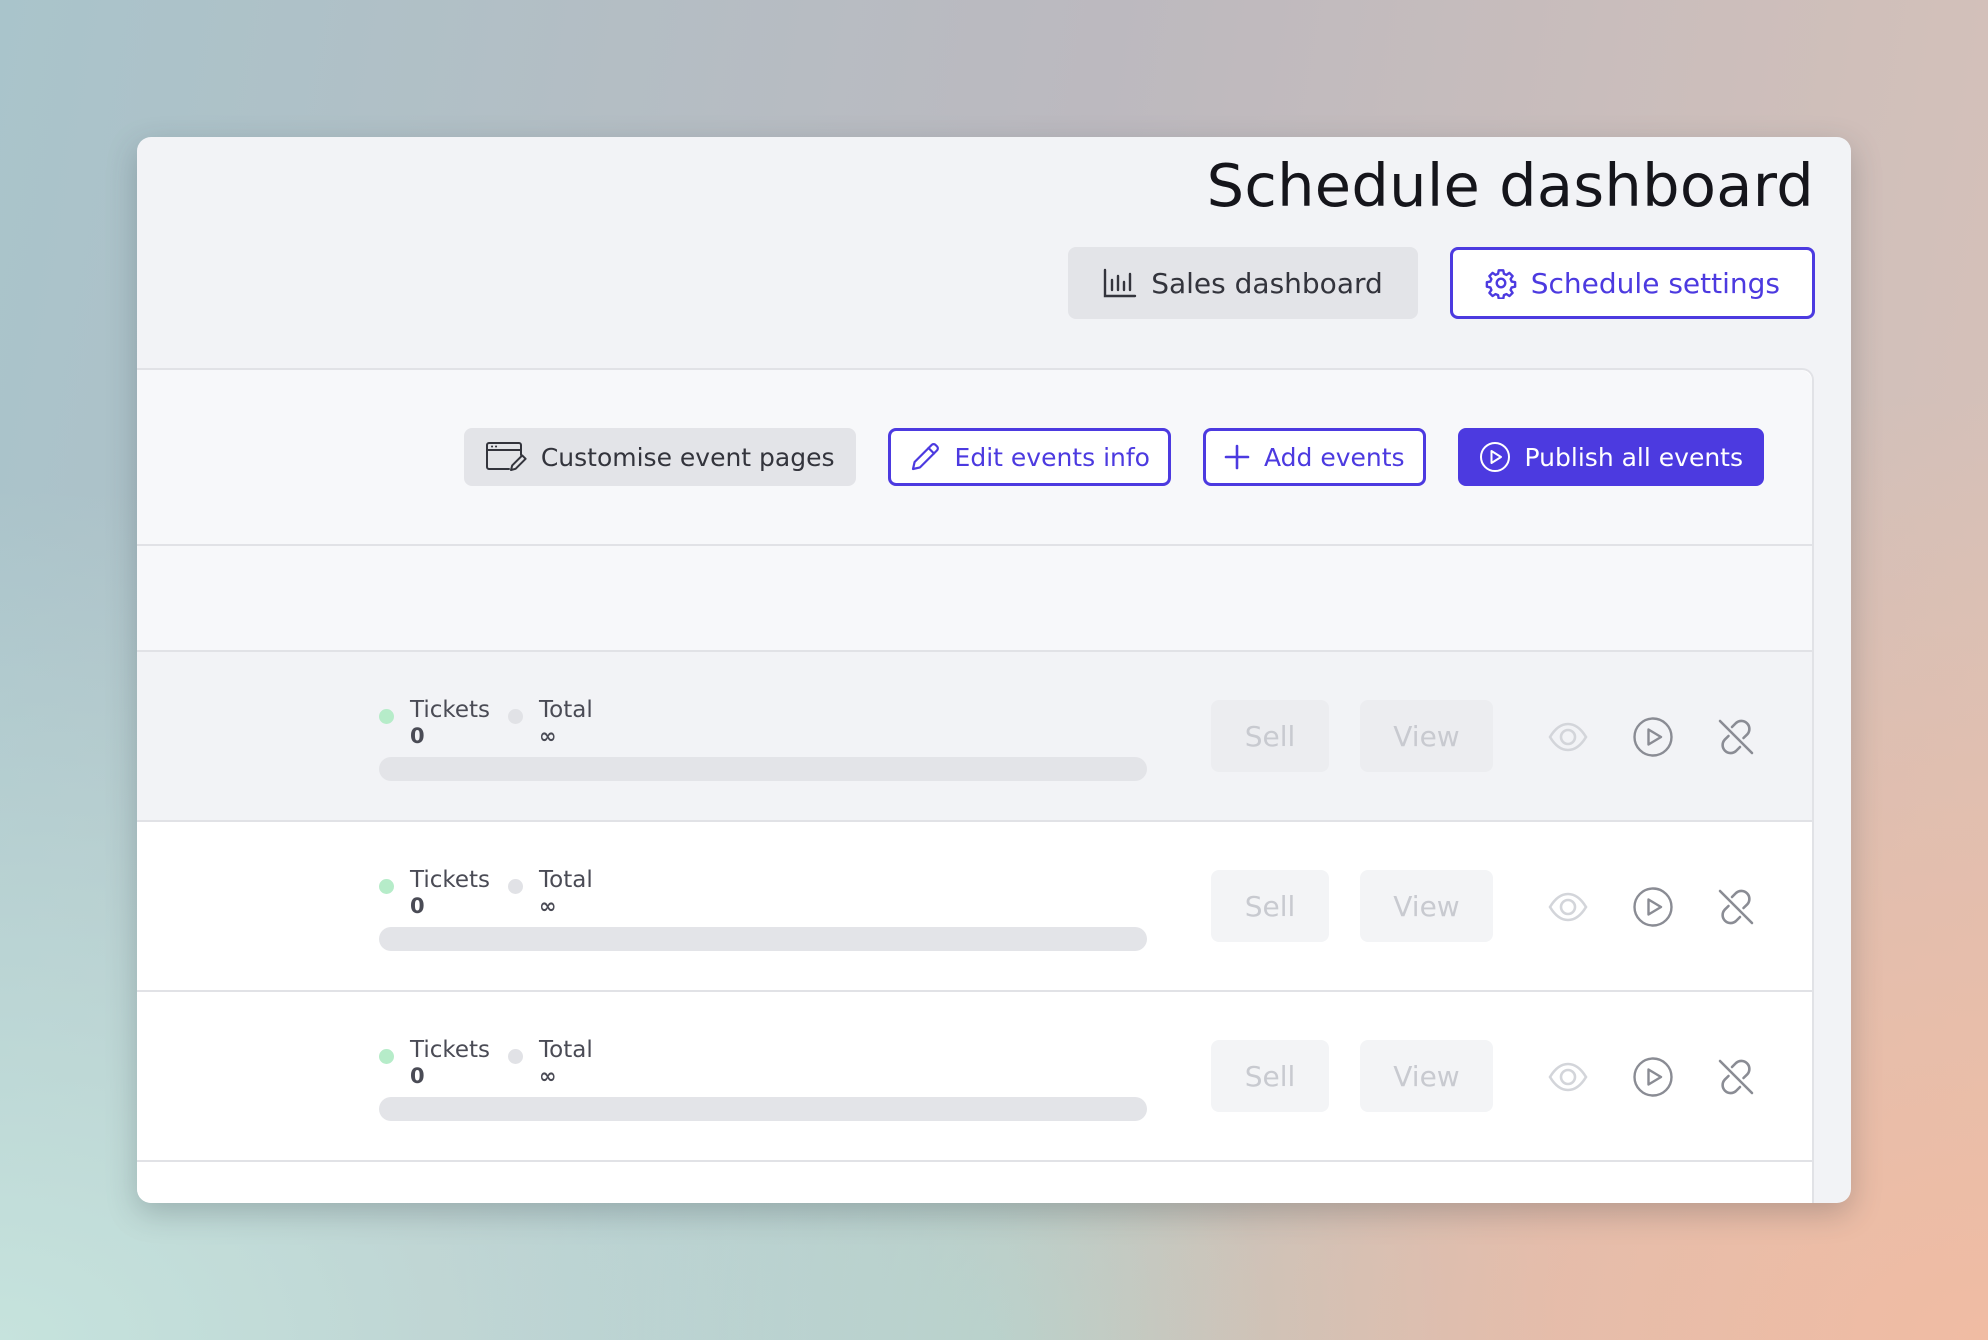 The height and width of the screenshot is (1340, 1988). Describe the element at coordinates (1334, 457) in the screenshot. I see `add-events-label: Add events` at that location.